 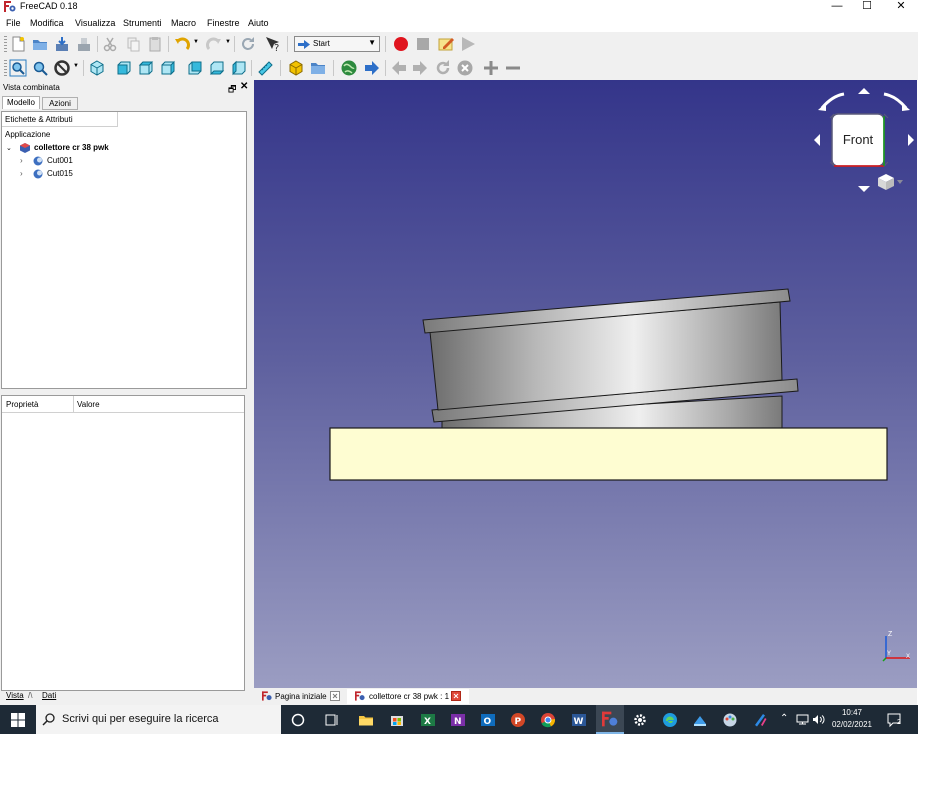 What do you see at coordinates (468, 44) in the screenshot?
I see `run-macro-icon` at bounding box center [468, 44].